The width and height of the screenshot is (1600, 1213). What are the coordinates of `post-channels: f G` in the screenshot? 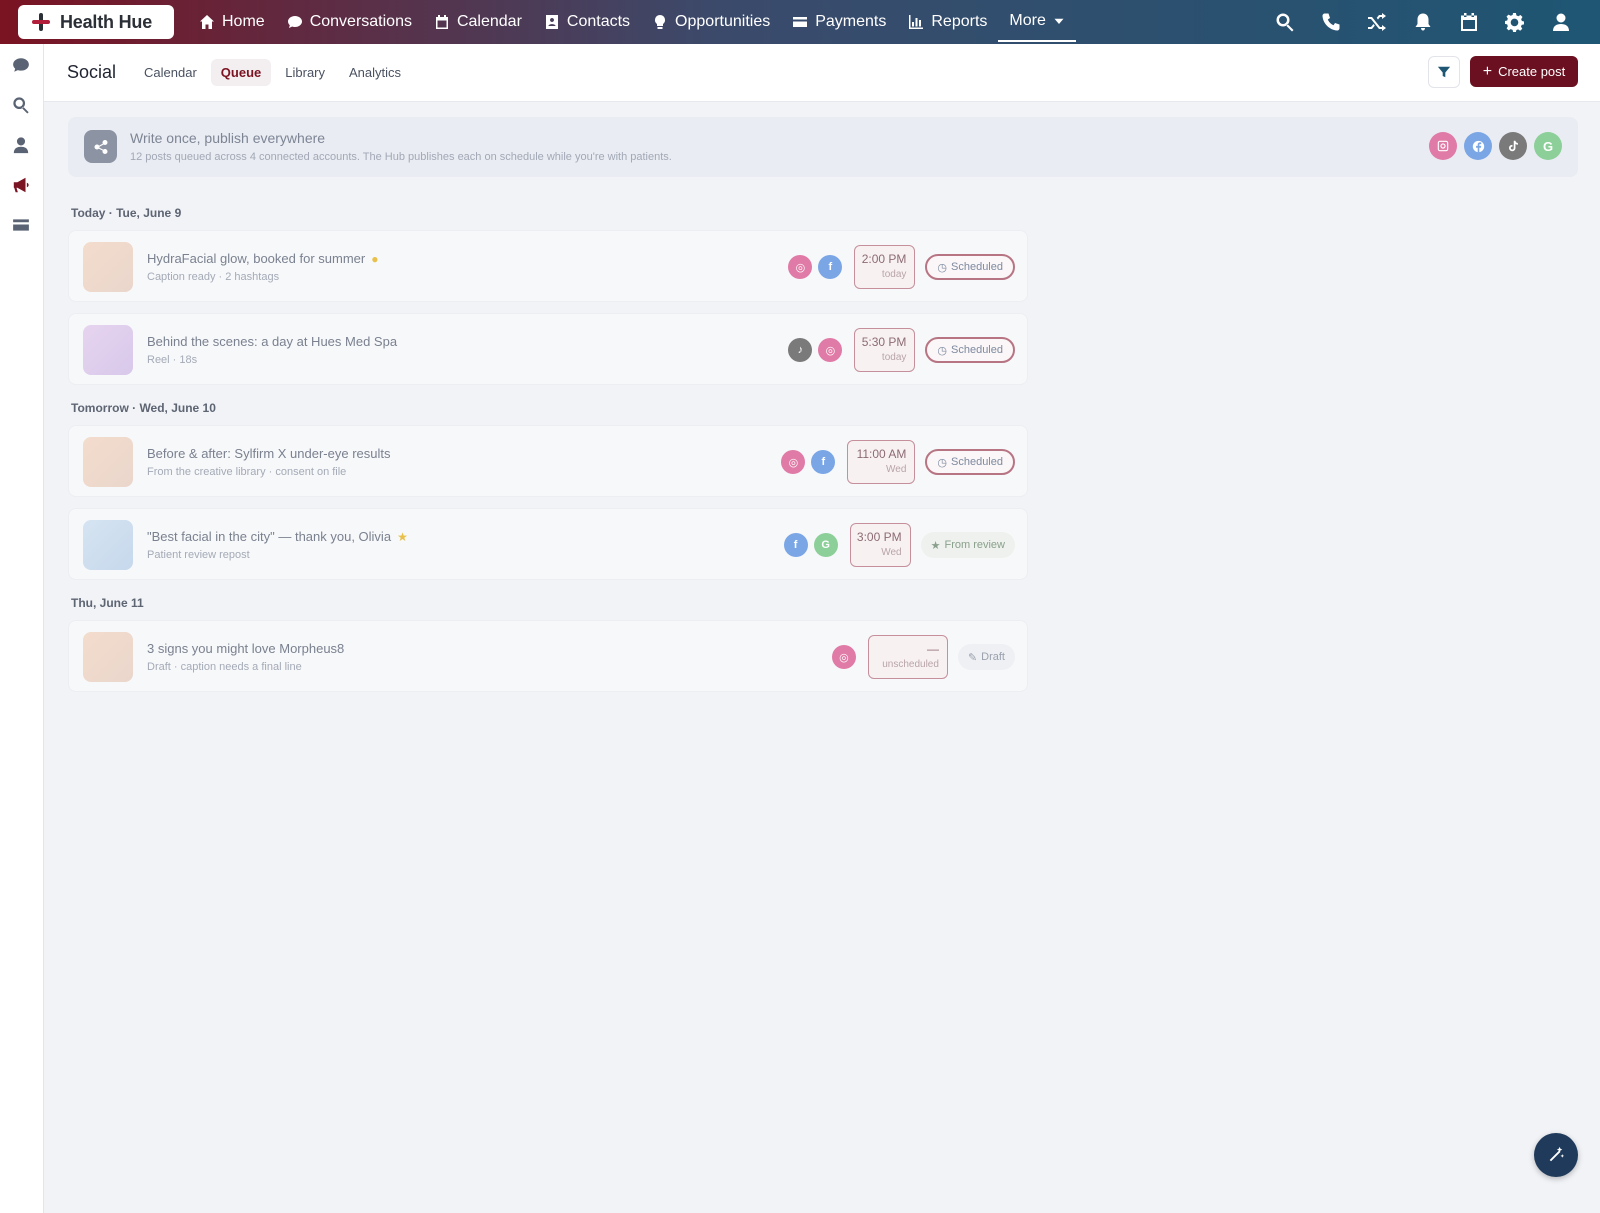 It's located at (810, 545).